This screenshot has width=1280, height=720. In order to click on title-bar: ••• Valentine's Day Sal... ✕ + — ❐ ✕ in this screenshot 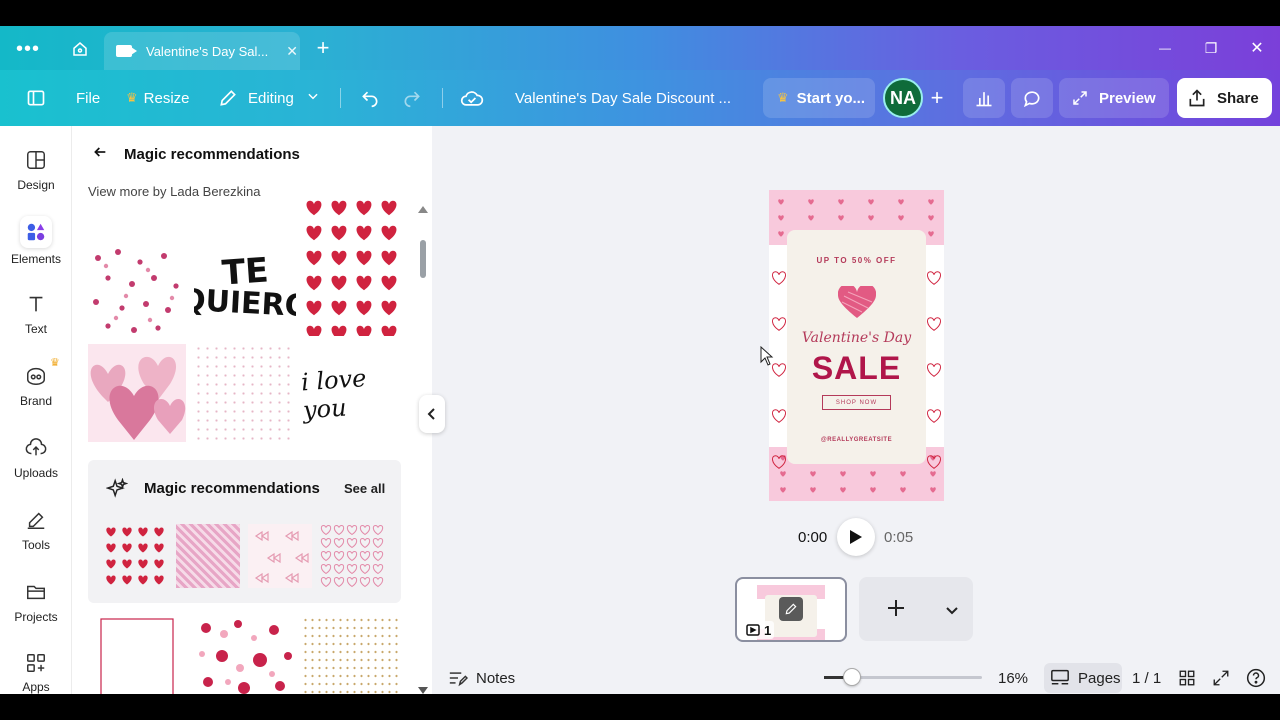, I will do `click(640, 48)`.